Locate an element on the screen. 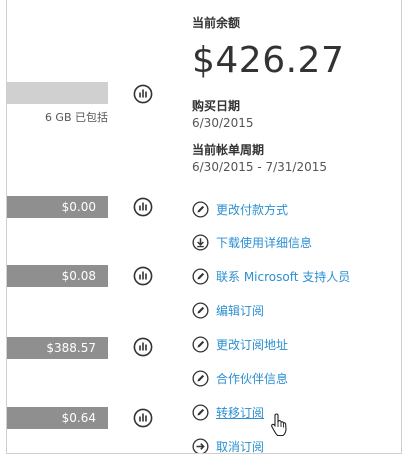 The image size is (404, 455). usage-bar-amount: $0.00 is located at coordinates (57, 207).